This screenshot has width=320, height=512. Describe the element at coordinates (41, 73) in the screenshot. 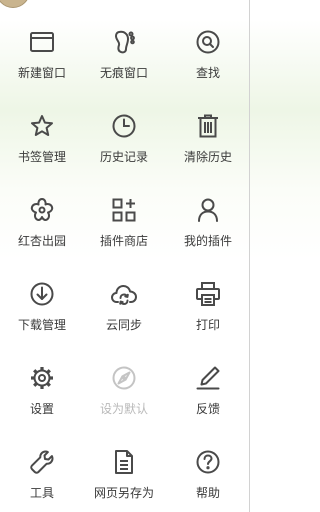

I see `new-window-label: 新建窗口` at that location.